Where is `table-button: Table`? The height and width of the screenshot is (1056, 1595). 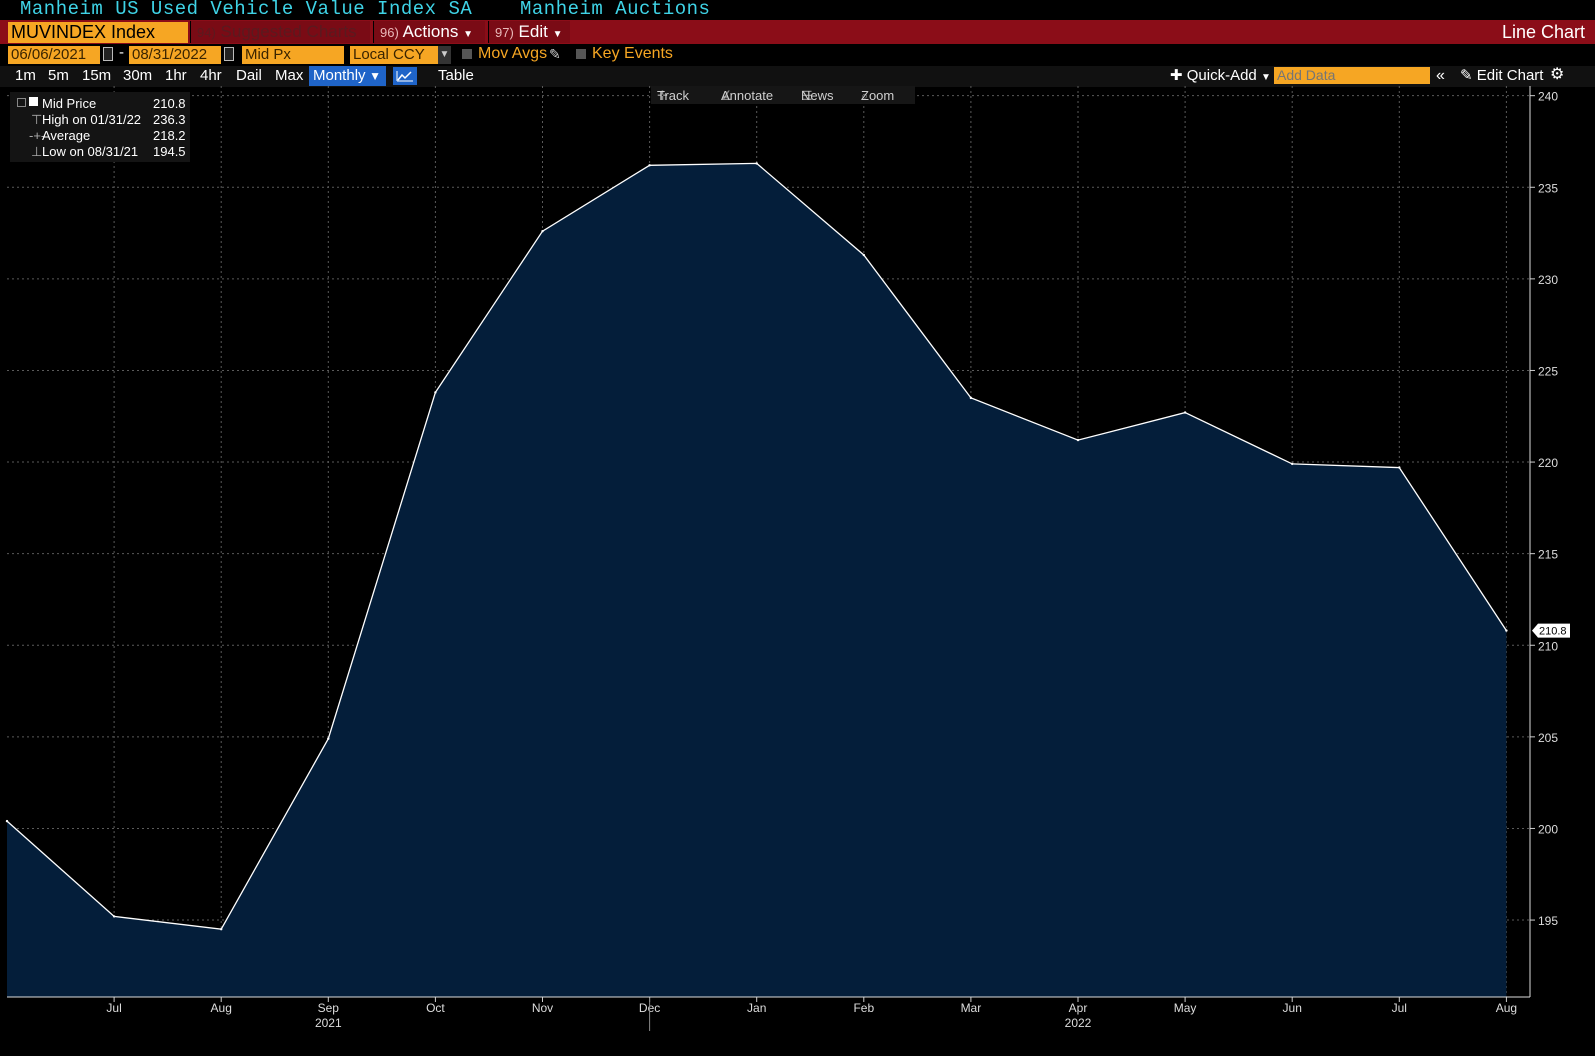 table-button: Table is located at coordinates (456, 76).